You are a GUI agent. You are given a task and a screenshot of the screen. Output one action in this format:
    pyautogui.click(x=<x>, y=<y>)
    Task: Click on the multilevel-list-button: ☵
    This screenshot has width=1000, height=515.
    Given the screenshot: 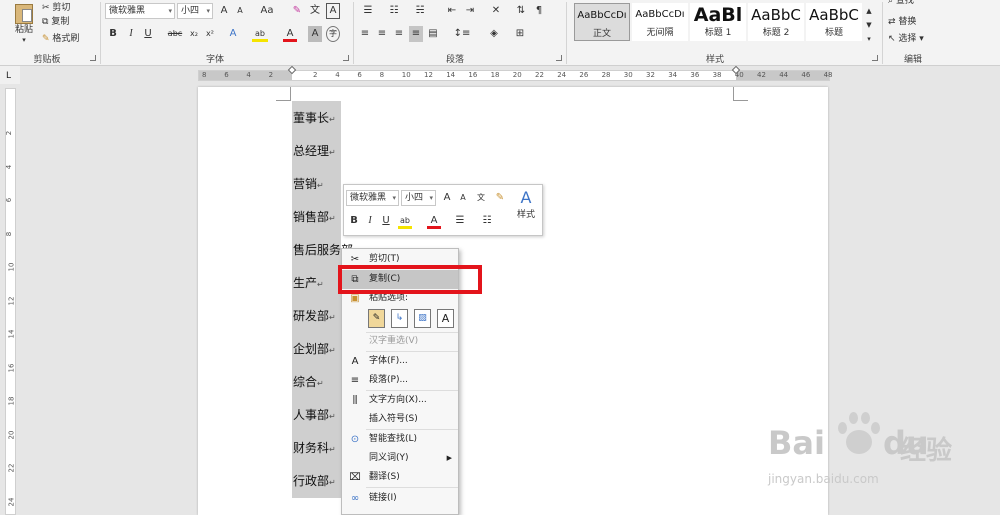 What is the action you would take?
    pyautogui.click(x=420, y=11)
    